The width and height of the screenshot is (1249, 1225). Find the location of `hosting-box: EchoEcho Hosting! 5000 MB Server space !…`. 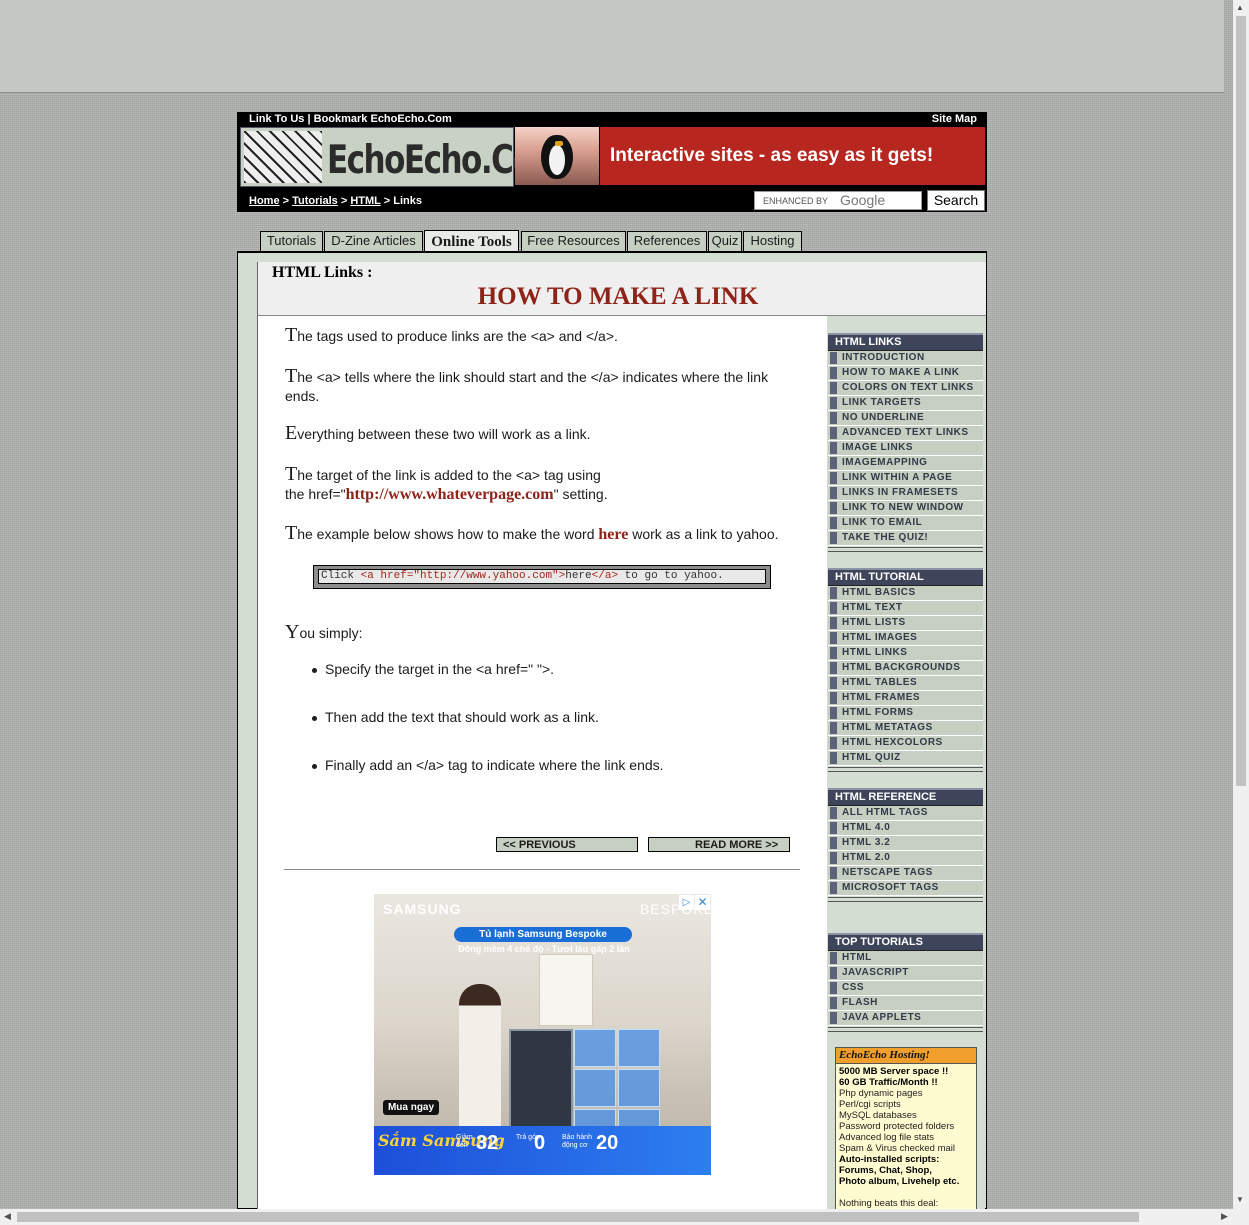

hosting-box: EchoEcho Hosting! 5000 MB Server space !… is located at coordinates (906, 1133).